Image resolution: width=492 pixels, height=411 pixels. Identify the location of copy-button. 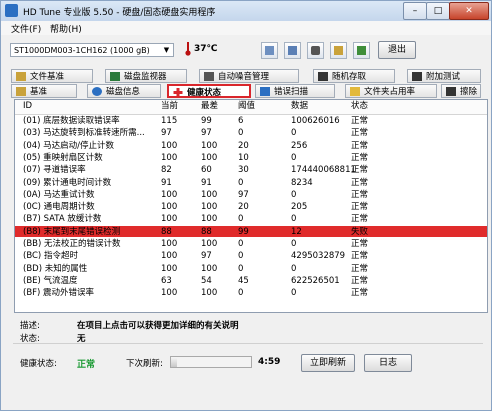
(269, 50).